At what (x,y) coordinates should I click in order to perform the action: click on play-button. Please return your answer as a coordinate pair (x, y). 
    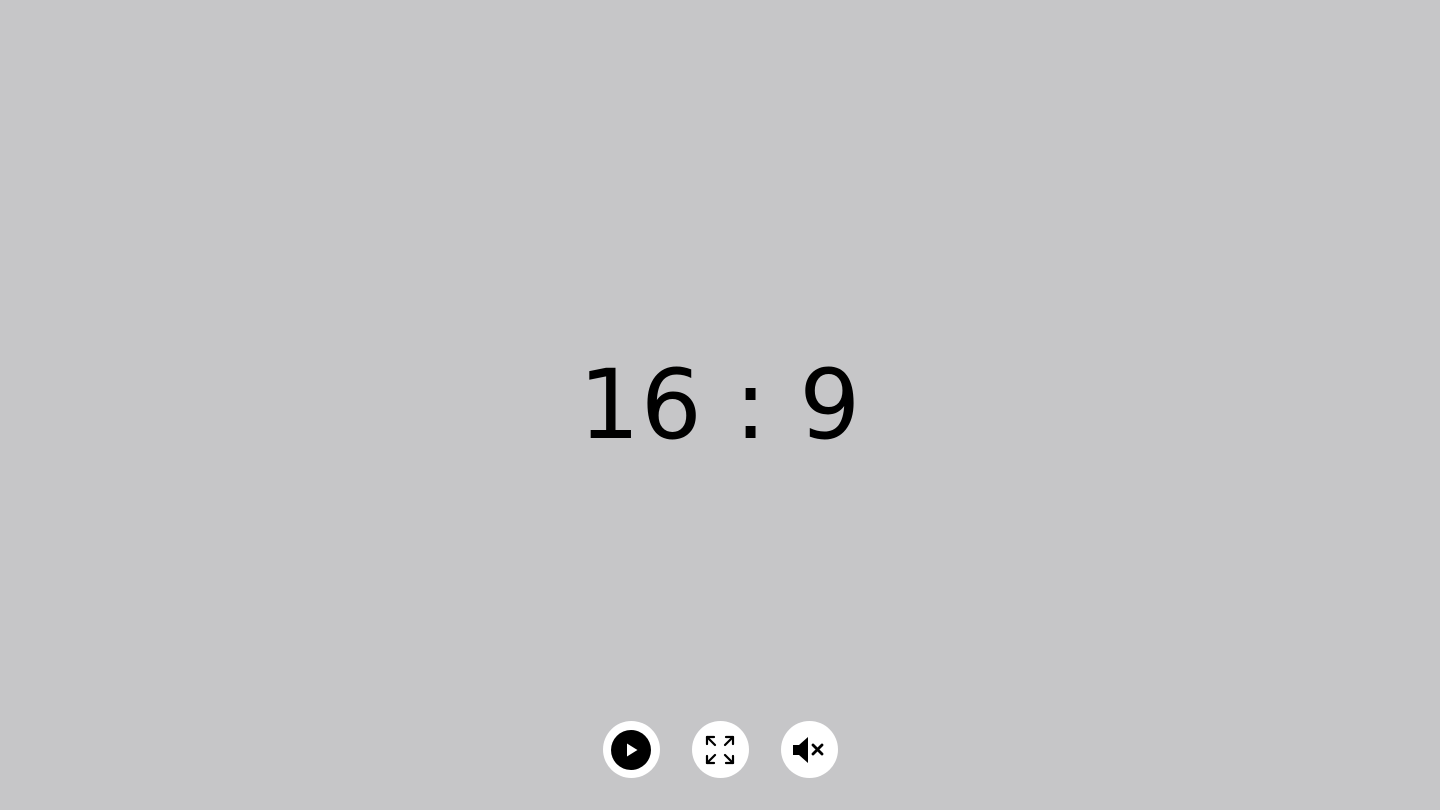
    Looking at the image, I should click on (631, 749).